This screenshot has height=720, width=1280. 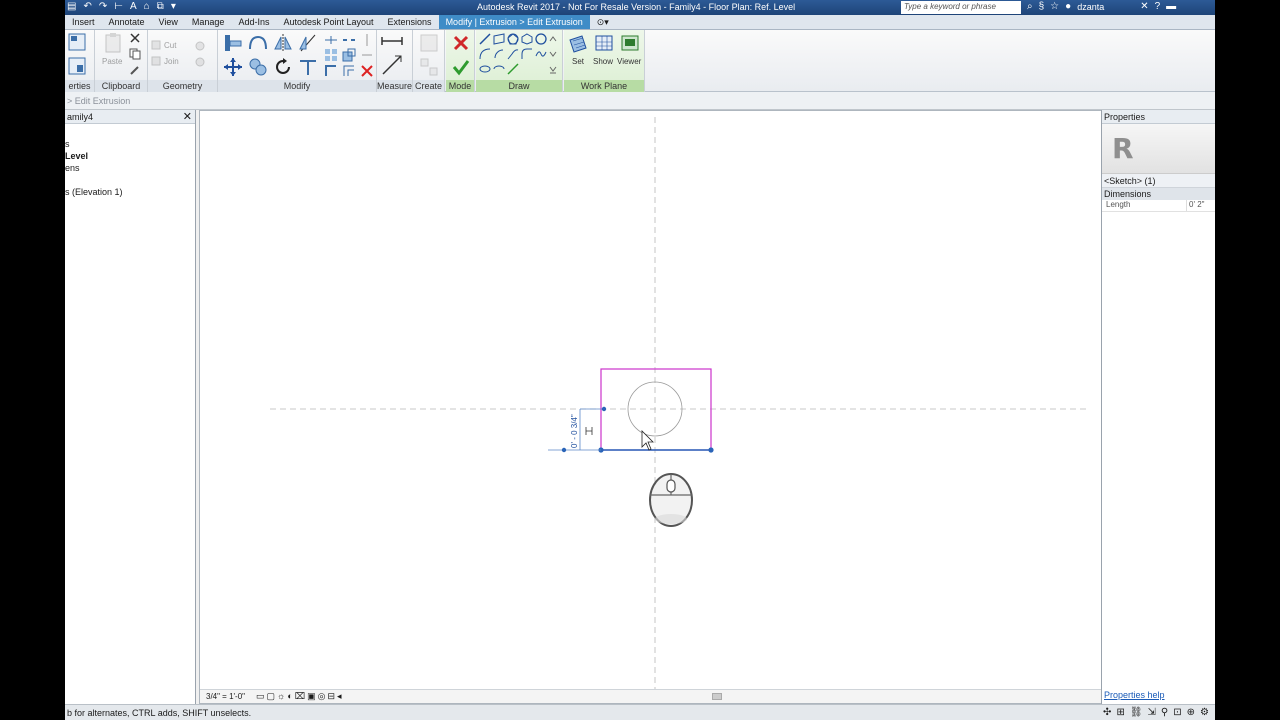 What do you see at coordinates (603, 22) in the screenshot?
I see `tab-overflow-icon: ⊙▾` at bounding box center [603, 22].